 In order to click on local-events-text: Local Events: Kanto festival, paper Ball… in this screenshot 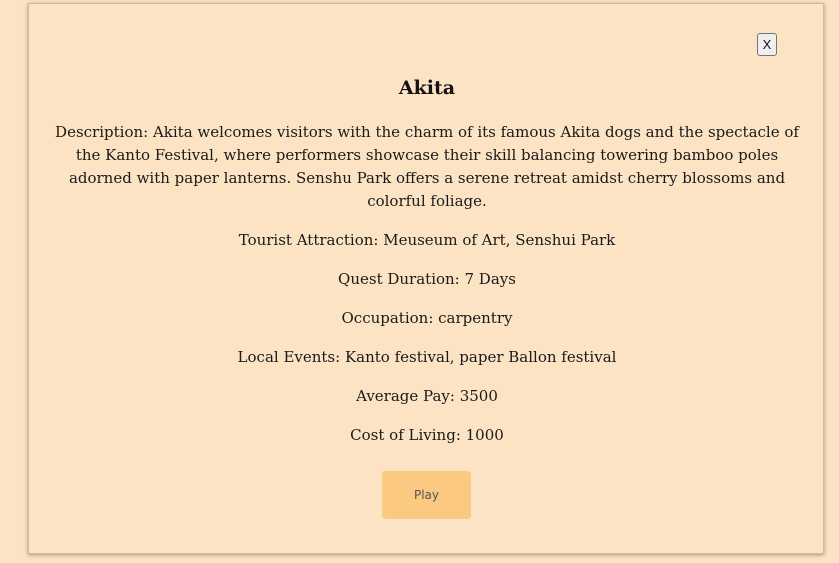, I will do `click(427, 357)`.